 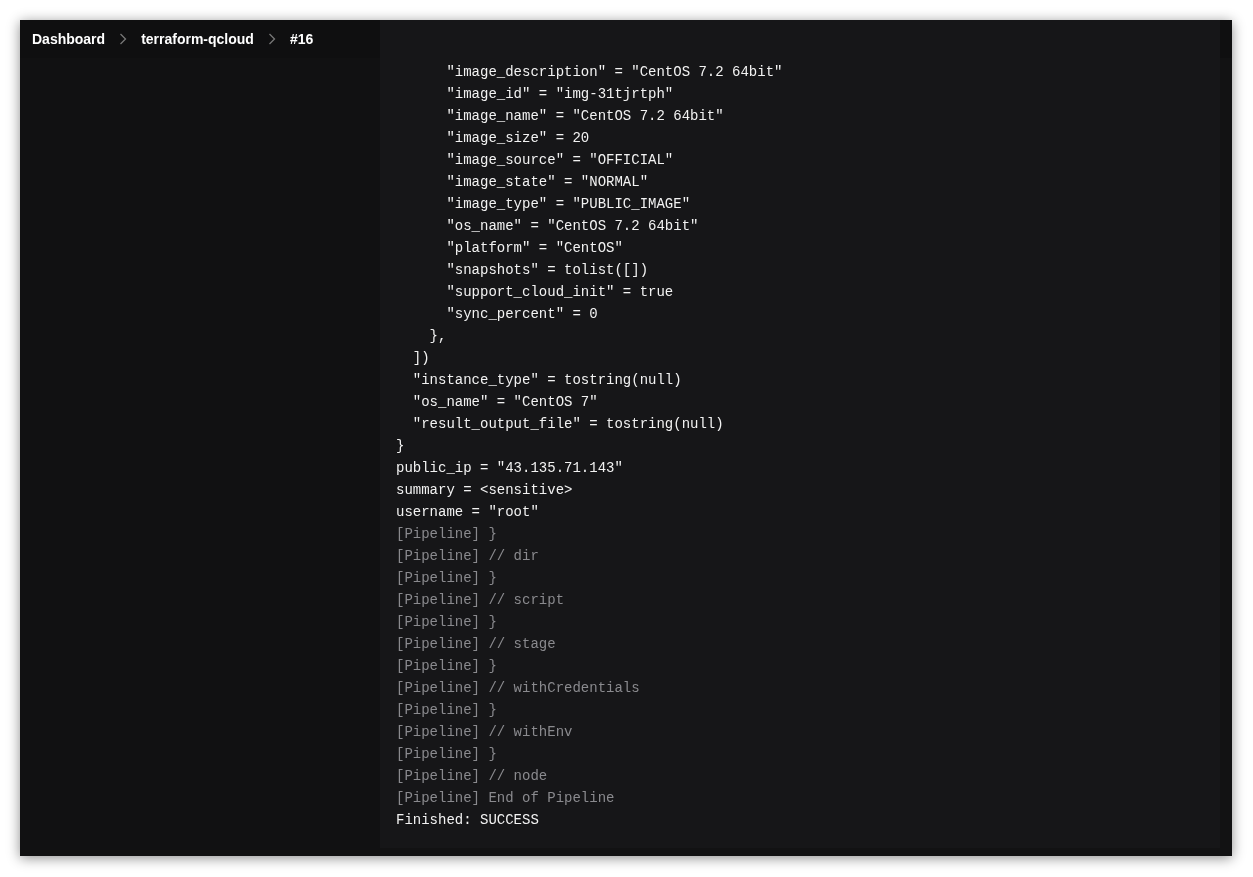 I want to click on console-line: "image_description" = "CentOS 7.2 64bit", so click(x=614, y=72).